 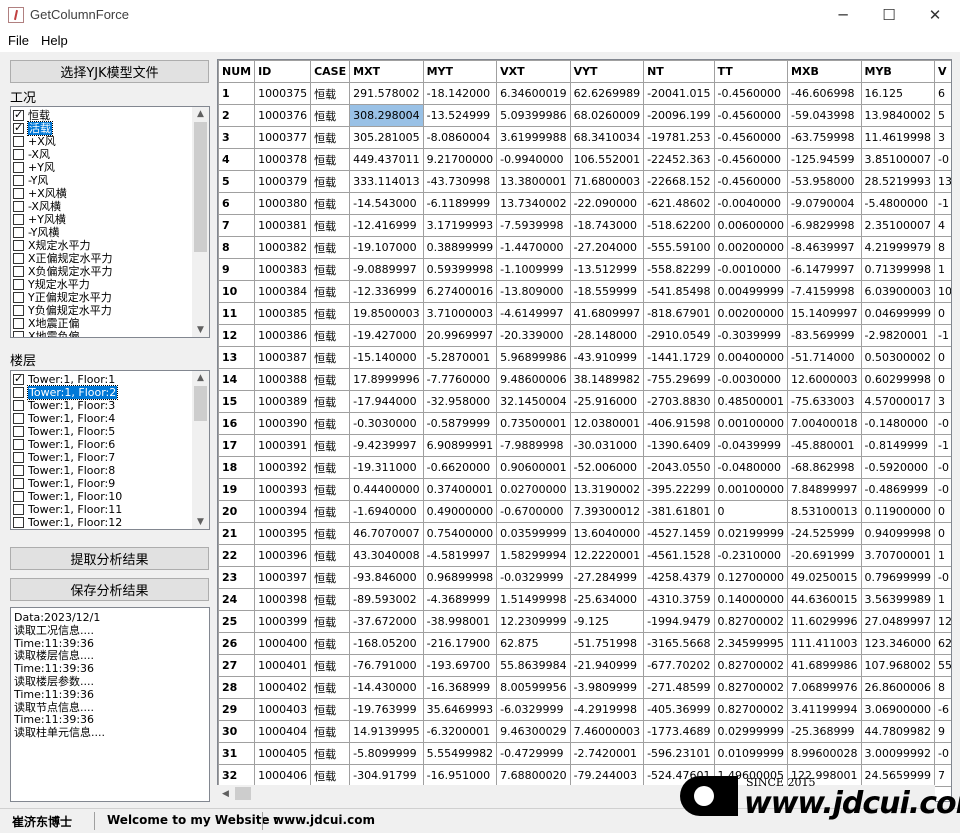 I want to click on table-cell: 9.48600006, so click(x=533, y=379).